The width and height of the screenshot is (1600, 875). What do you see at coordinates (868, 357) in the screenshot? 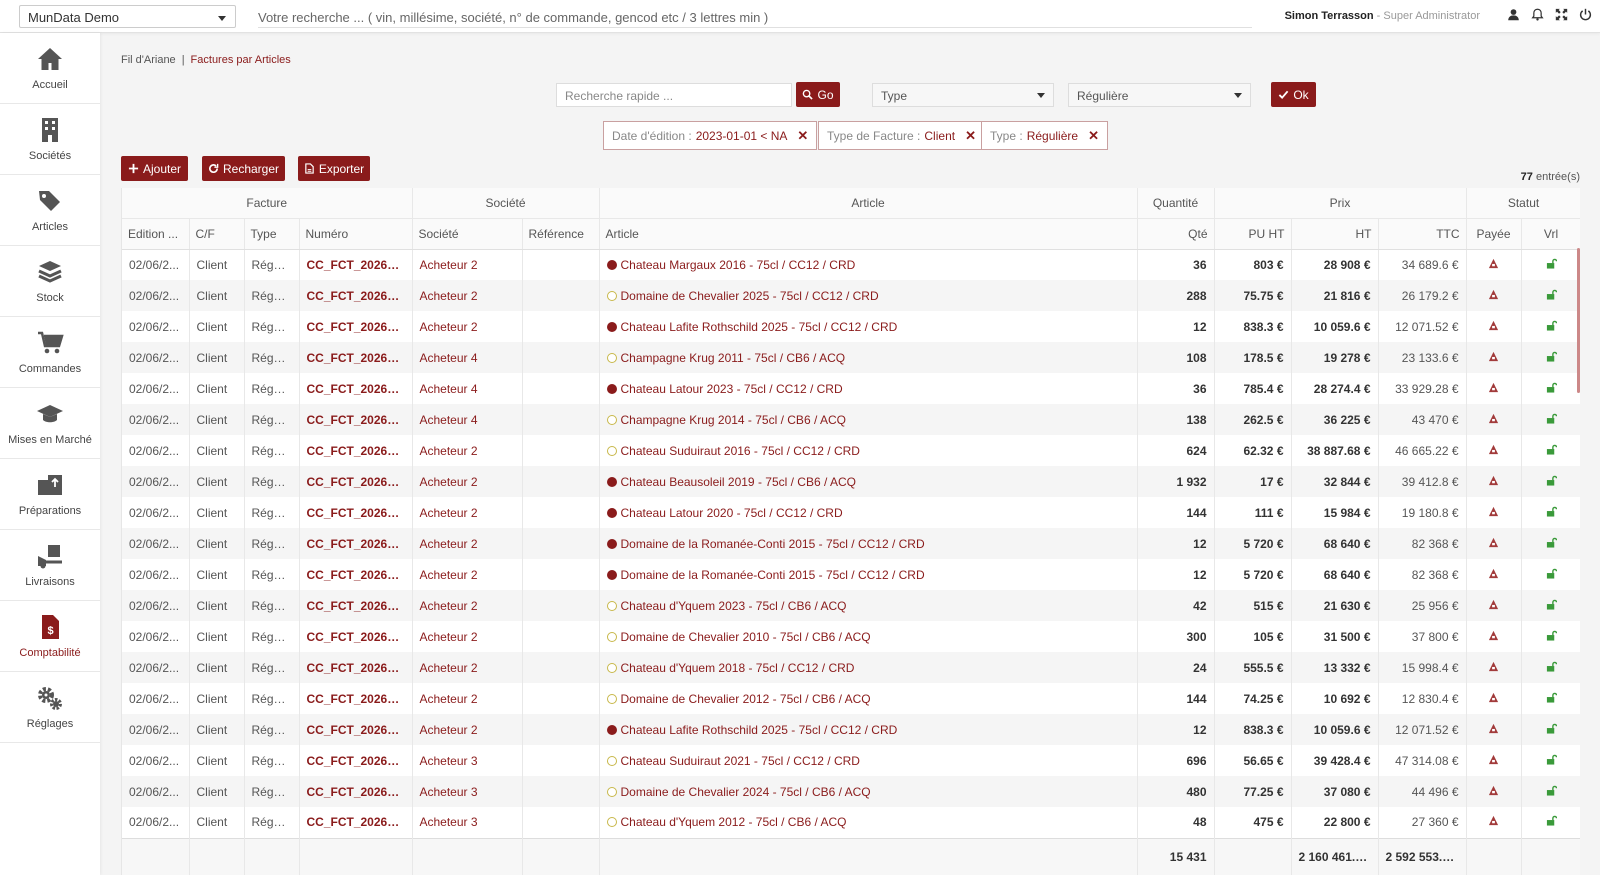
I see `cell-article: Champagne Krug 2011 - 75cl / CB6 / ACQ` at bounding box center [868, 357].